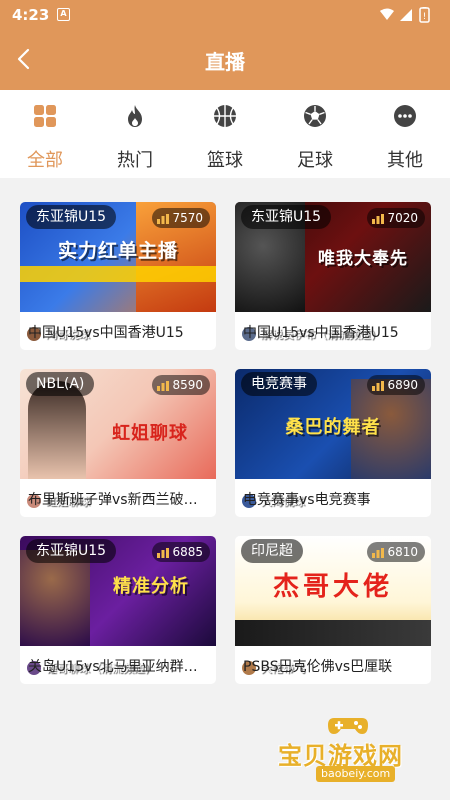  I want to click on league-tag: NBL(A), so click(60, 384).